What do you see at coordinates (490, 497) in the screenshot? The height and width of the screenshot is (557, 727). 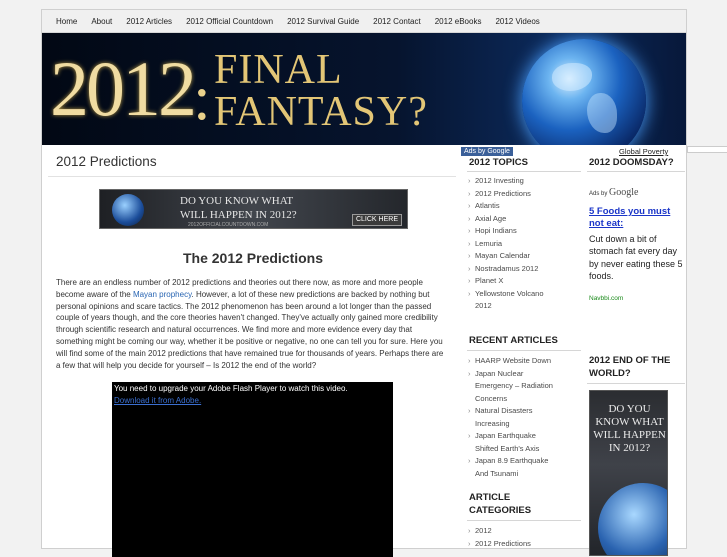 I see `article-categories-heading: ARTICLE` at bounding box center [490, 497].